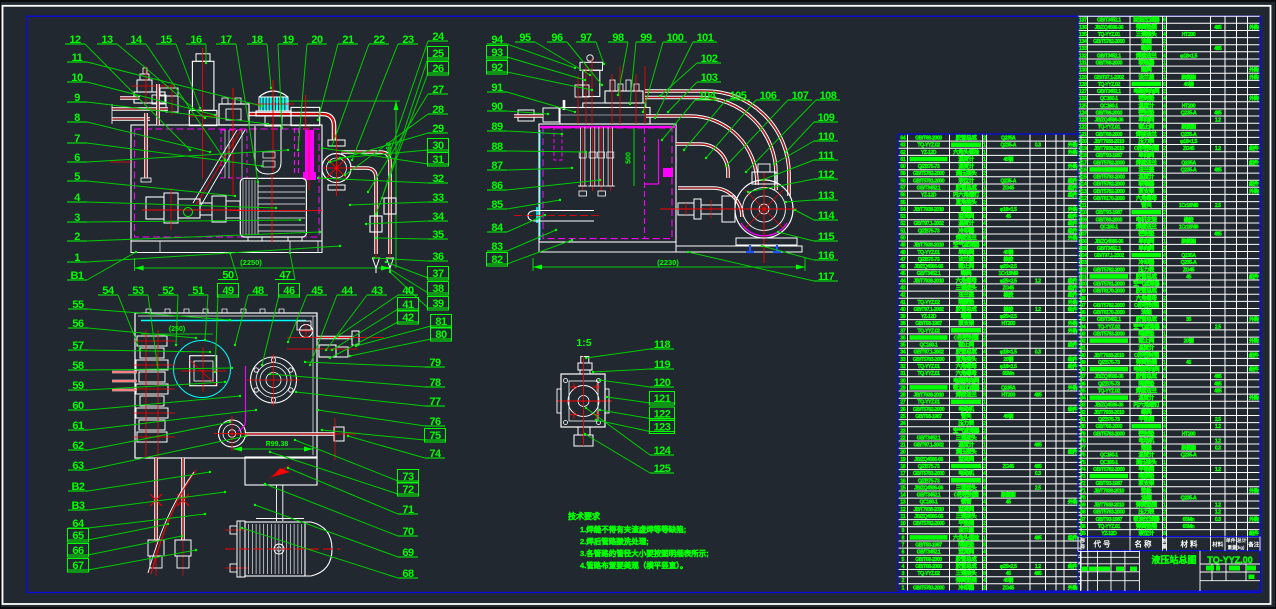 This screenshot has height=609, width=1276. What do you see at coordinates (168, 291) in the screenshot?
I see `svg-text: 52` at bounding box center [168, 291].